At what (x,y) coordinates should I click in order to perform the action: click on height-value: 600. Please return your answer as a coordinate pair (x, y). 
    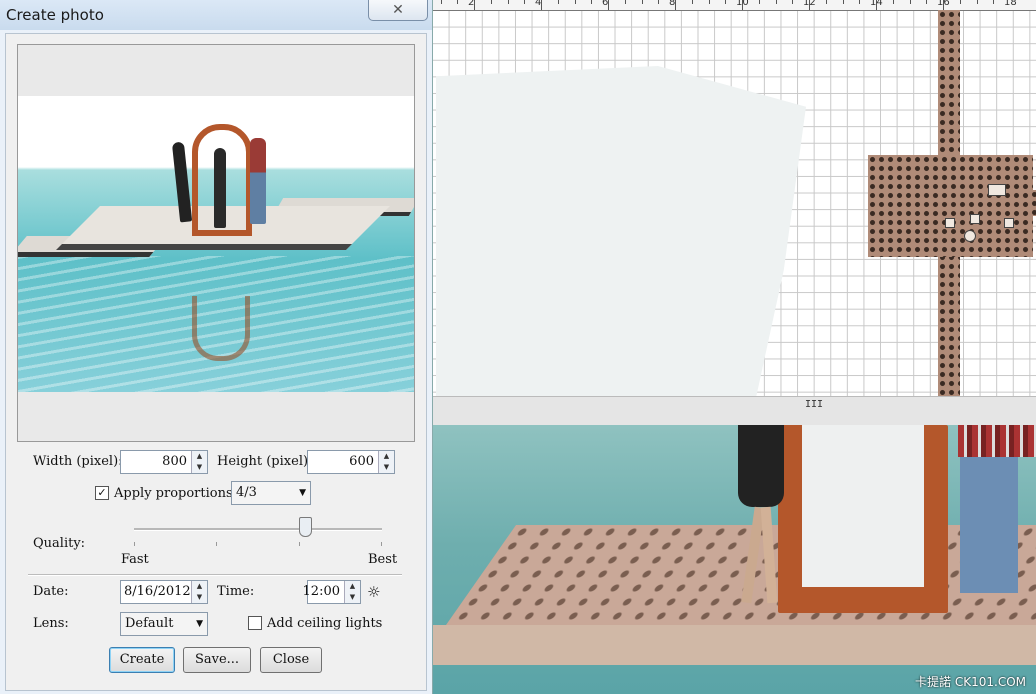
    Looking at the image, I should click on (361, 461).